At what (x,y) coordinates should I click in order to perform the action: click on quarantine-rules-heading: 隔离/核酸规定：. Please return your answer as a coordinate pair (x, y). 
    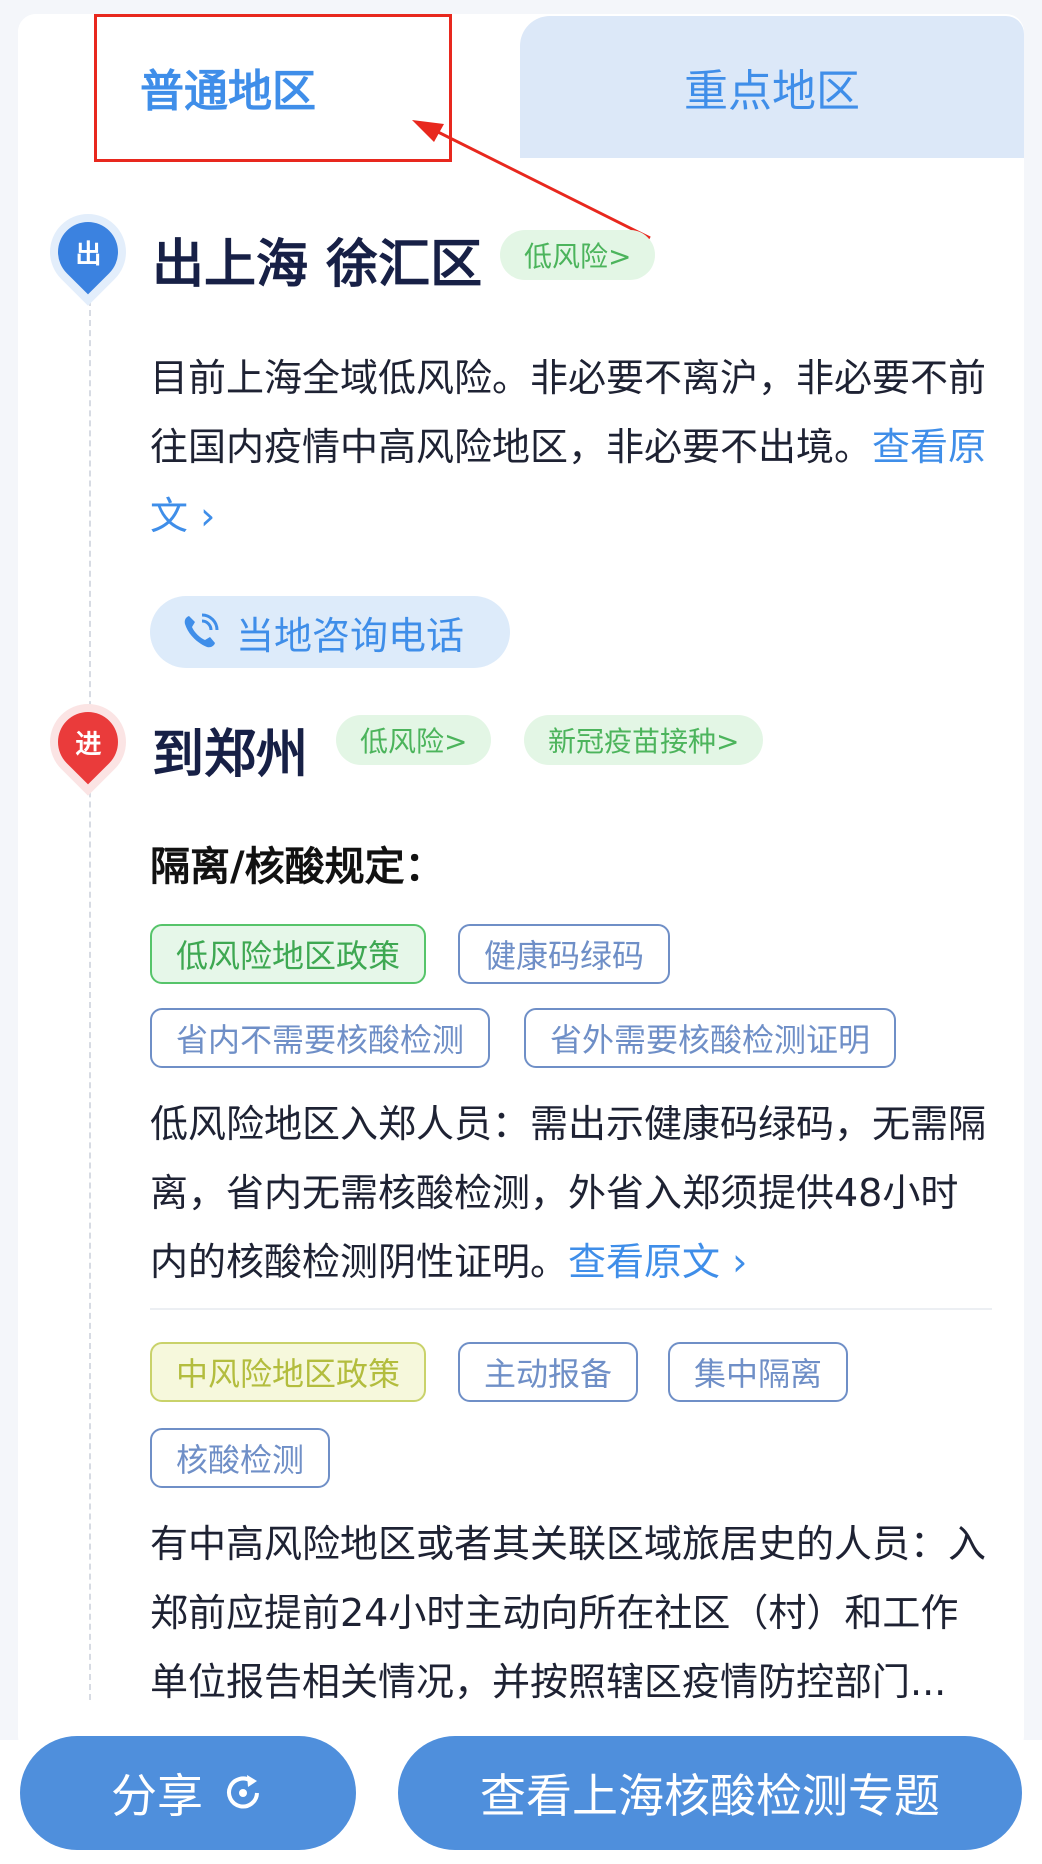
    Looking at the image, I should click on (297, 867).